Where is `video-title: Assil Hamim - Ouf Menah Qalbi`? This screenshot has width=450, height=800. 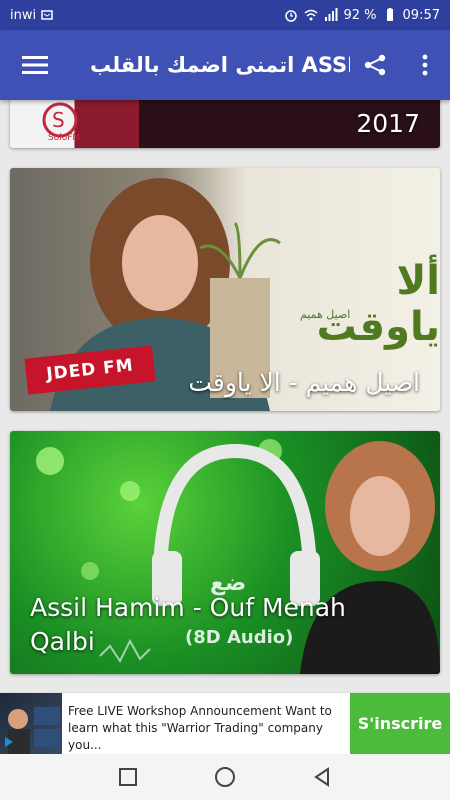 video-title: Assil Hamim - Ouf Menah Qalbi is located at coordinates (188, 624).